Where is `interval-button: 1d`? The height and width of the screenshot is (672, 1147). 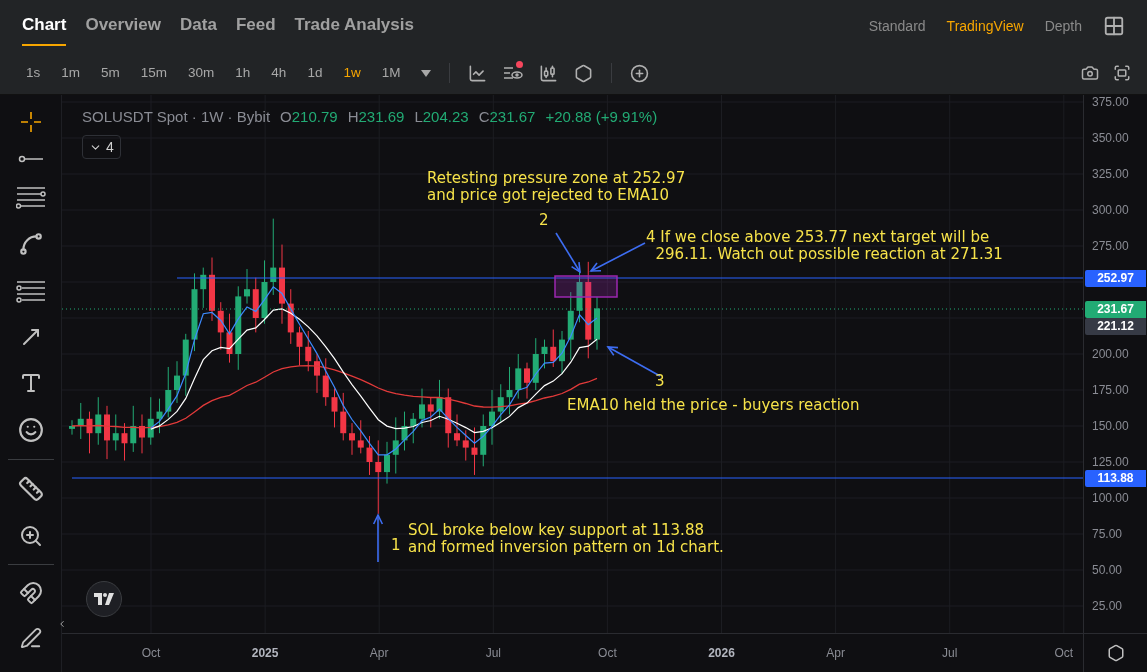 interval-button: 1d is located at coordinates (315, 73).